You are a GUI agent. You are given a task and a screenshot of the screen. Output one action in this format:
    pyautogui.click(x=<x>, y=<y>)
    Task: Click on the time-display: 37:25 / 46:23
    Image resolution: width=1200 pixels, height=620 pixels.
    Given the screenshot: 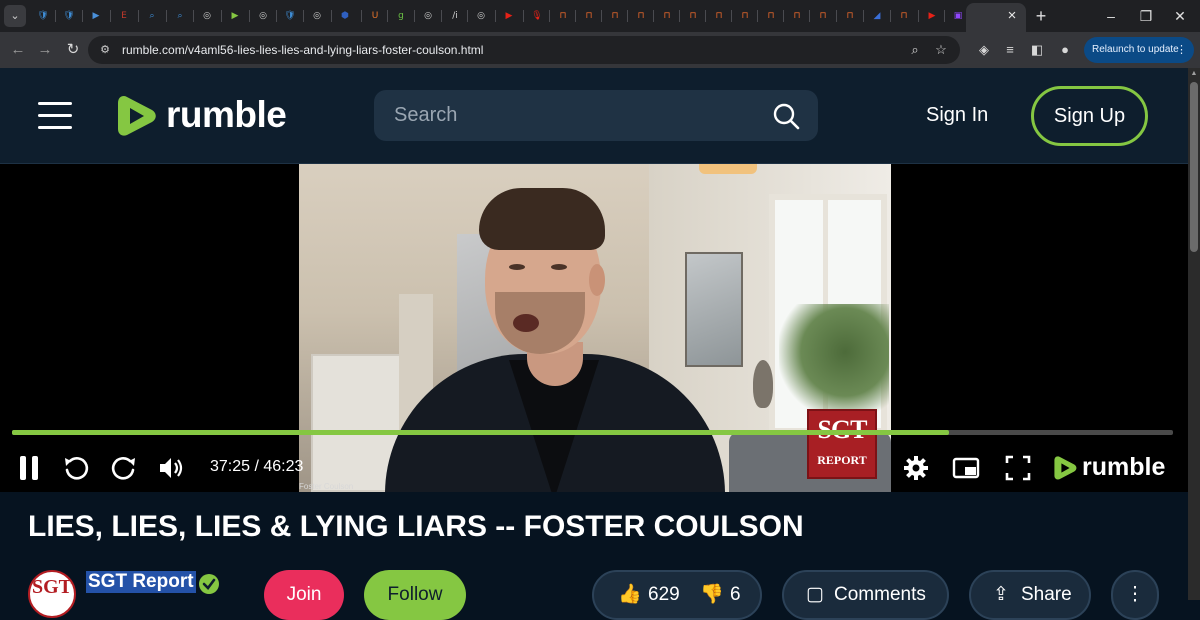 What is the action you would take?
    pyautogui.click(x=257, y=466)
    